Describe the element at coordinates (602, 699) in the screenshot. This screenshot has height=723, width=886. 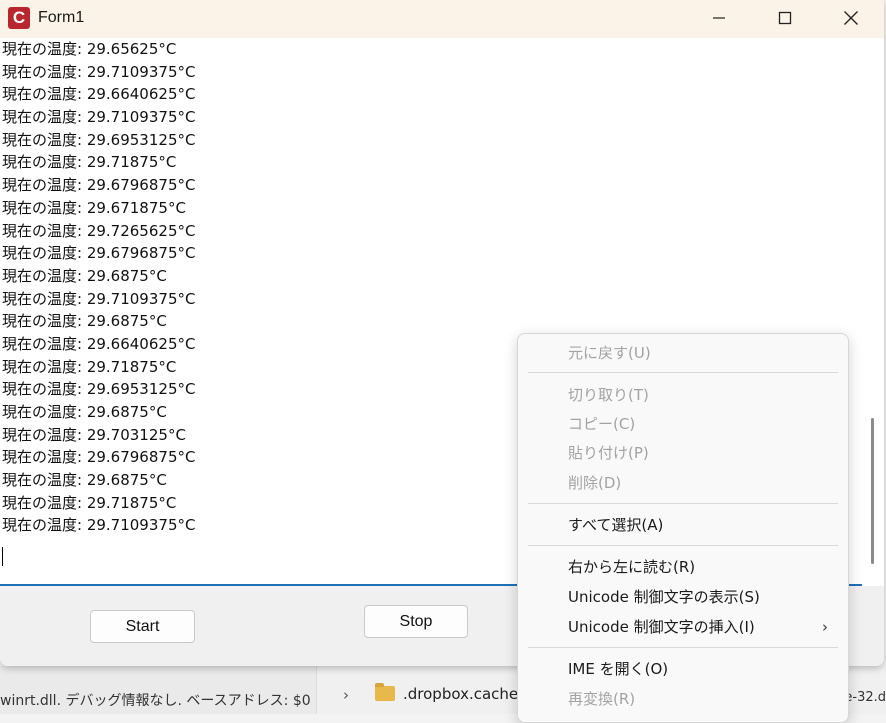
I see `menu-item-label: 再変換(R)` at that location.